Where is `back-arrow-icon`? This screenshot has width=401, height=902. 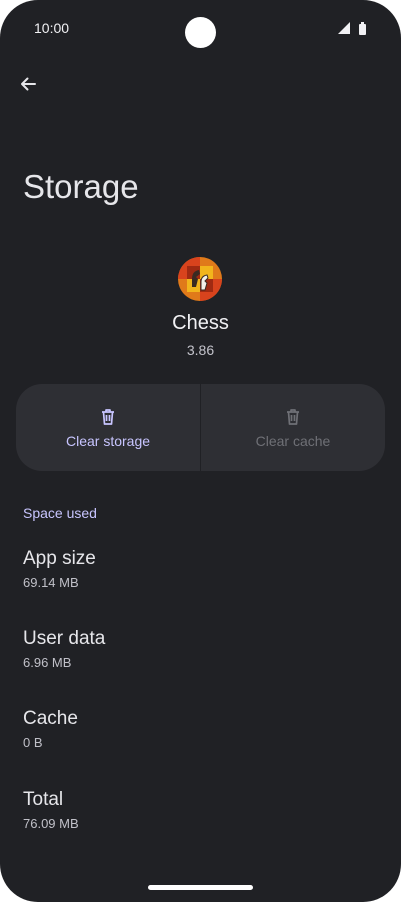 back-arrow-icon is located at coordinates (28, 84).